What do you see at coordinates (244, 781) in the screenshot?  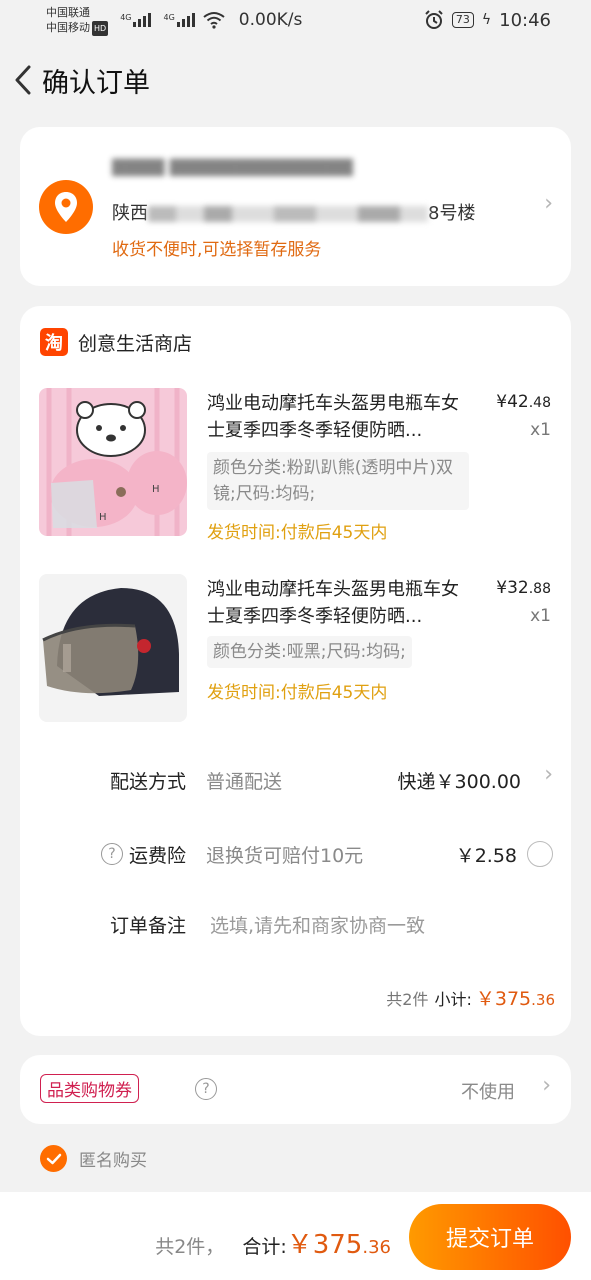 I see `delivery-value: 普通配送` at bounding box center [244, 781].